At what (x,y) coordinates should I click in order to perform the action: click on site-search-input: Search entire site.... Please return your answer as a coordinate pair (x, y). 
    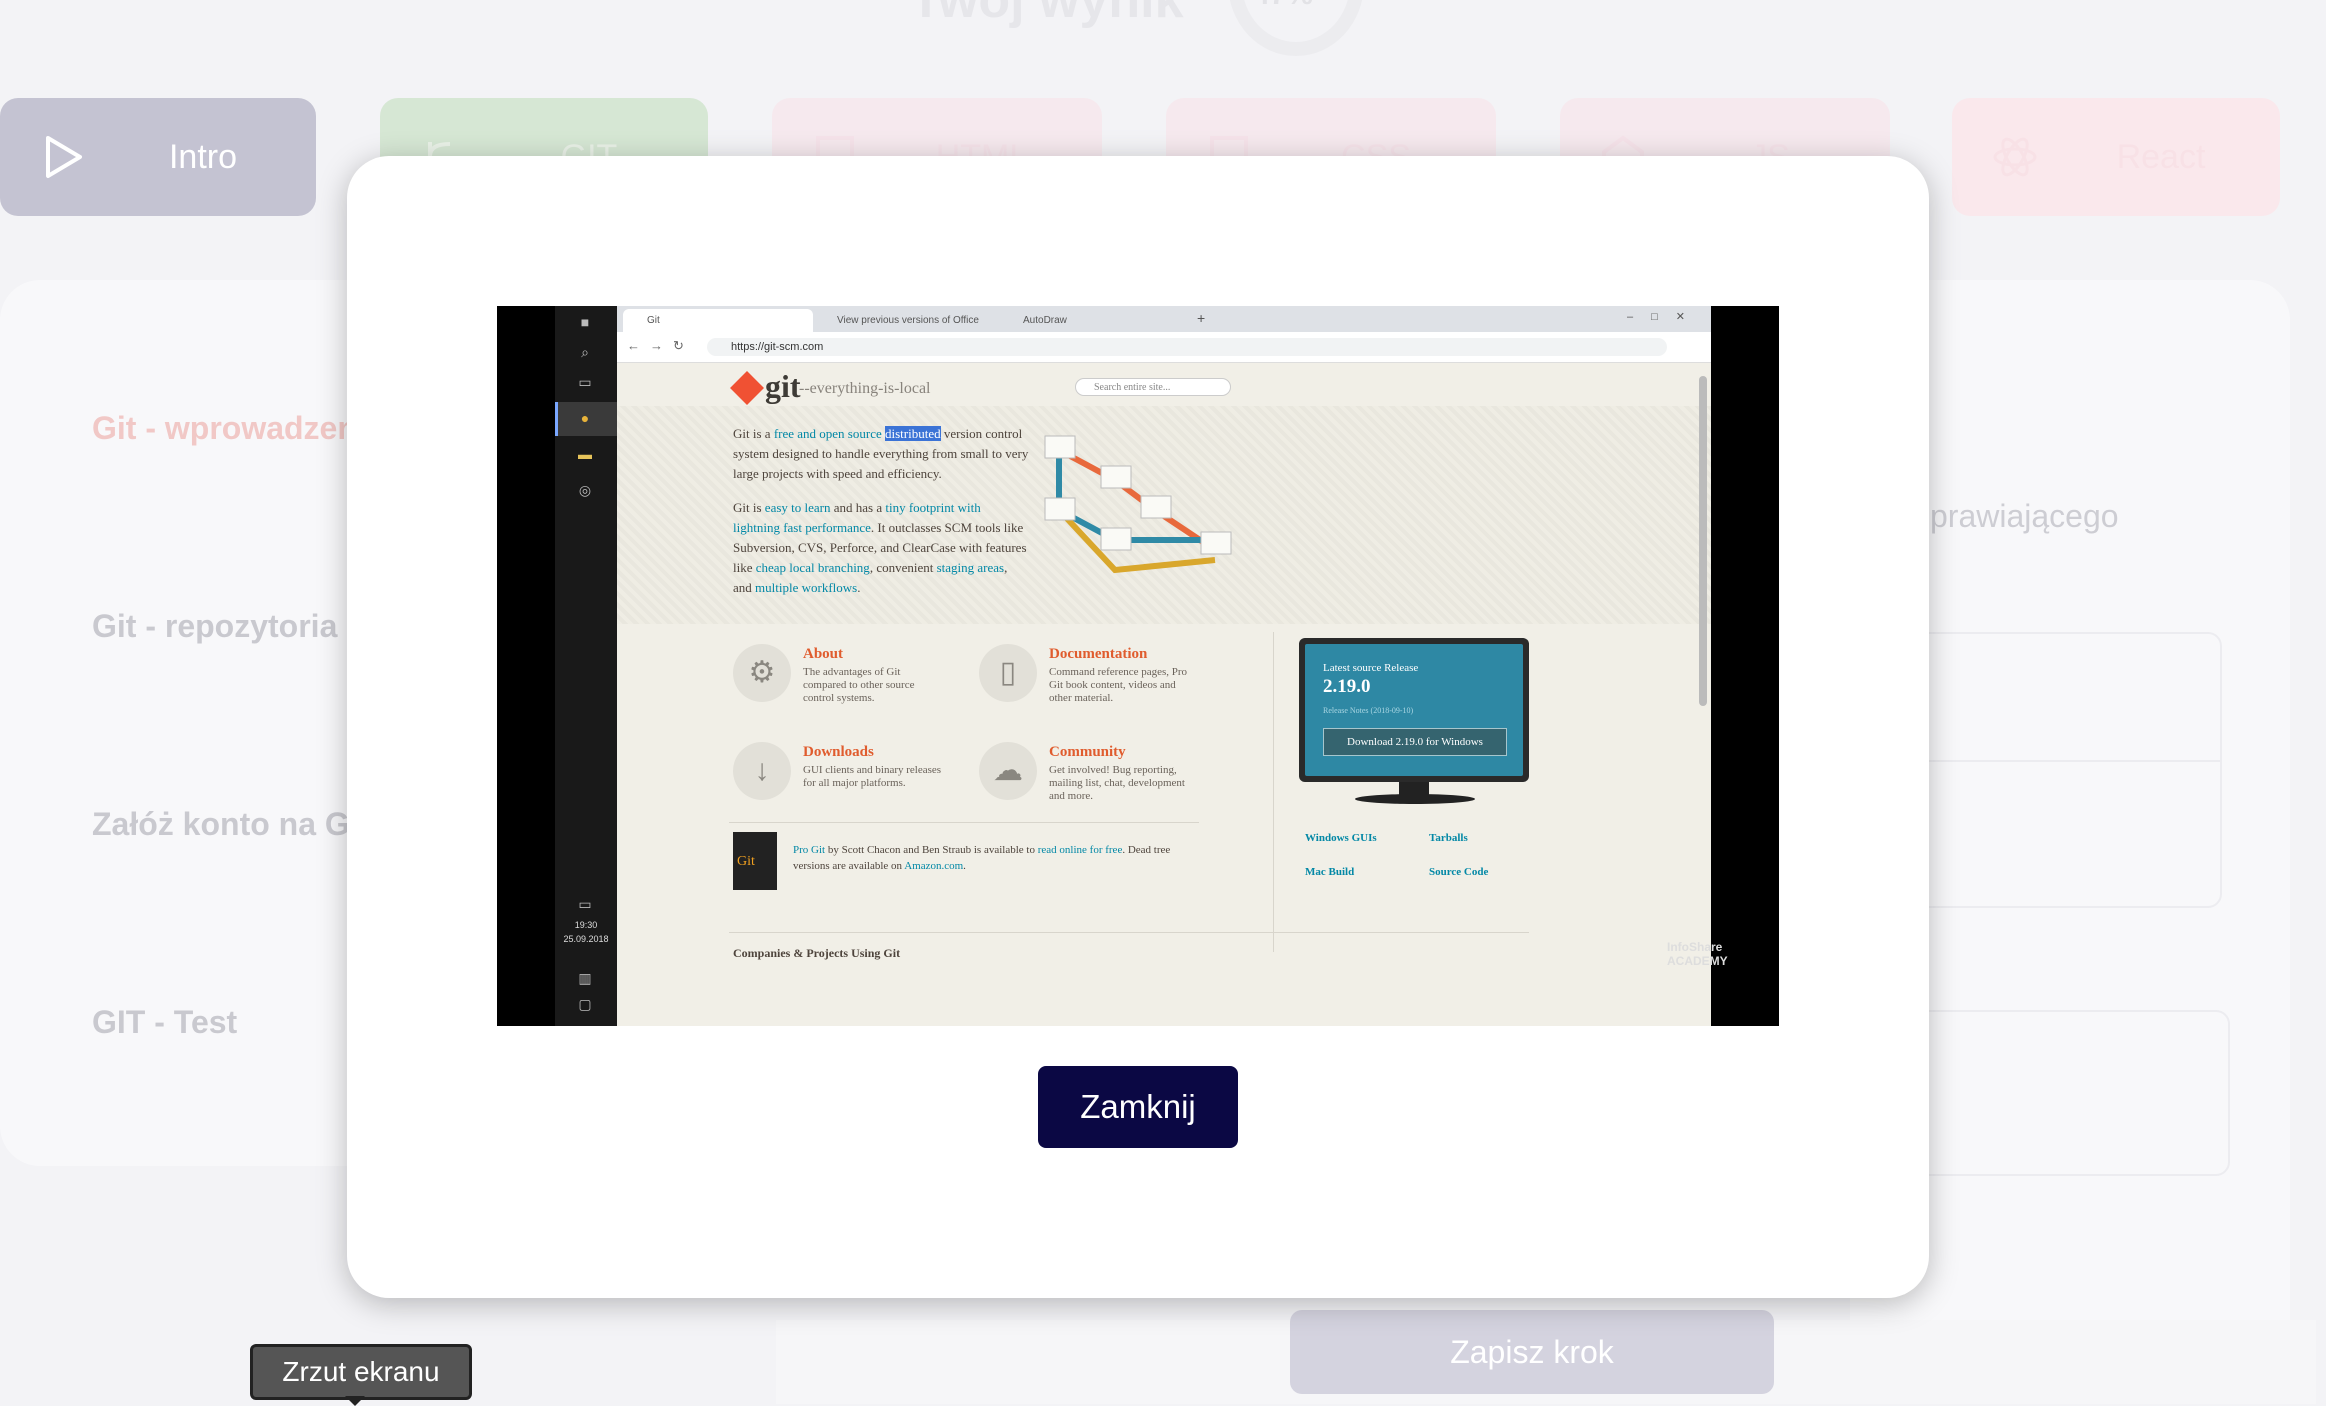
    Looking at the image, I should click on (1153, 387).